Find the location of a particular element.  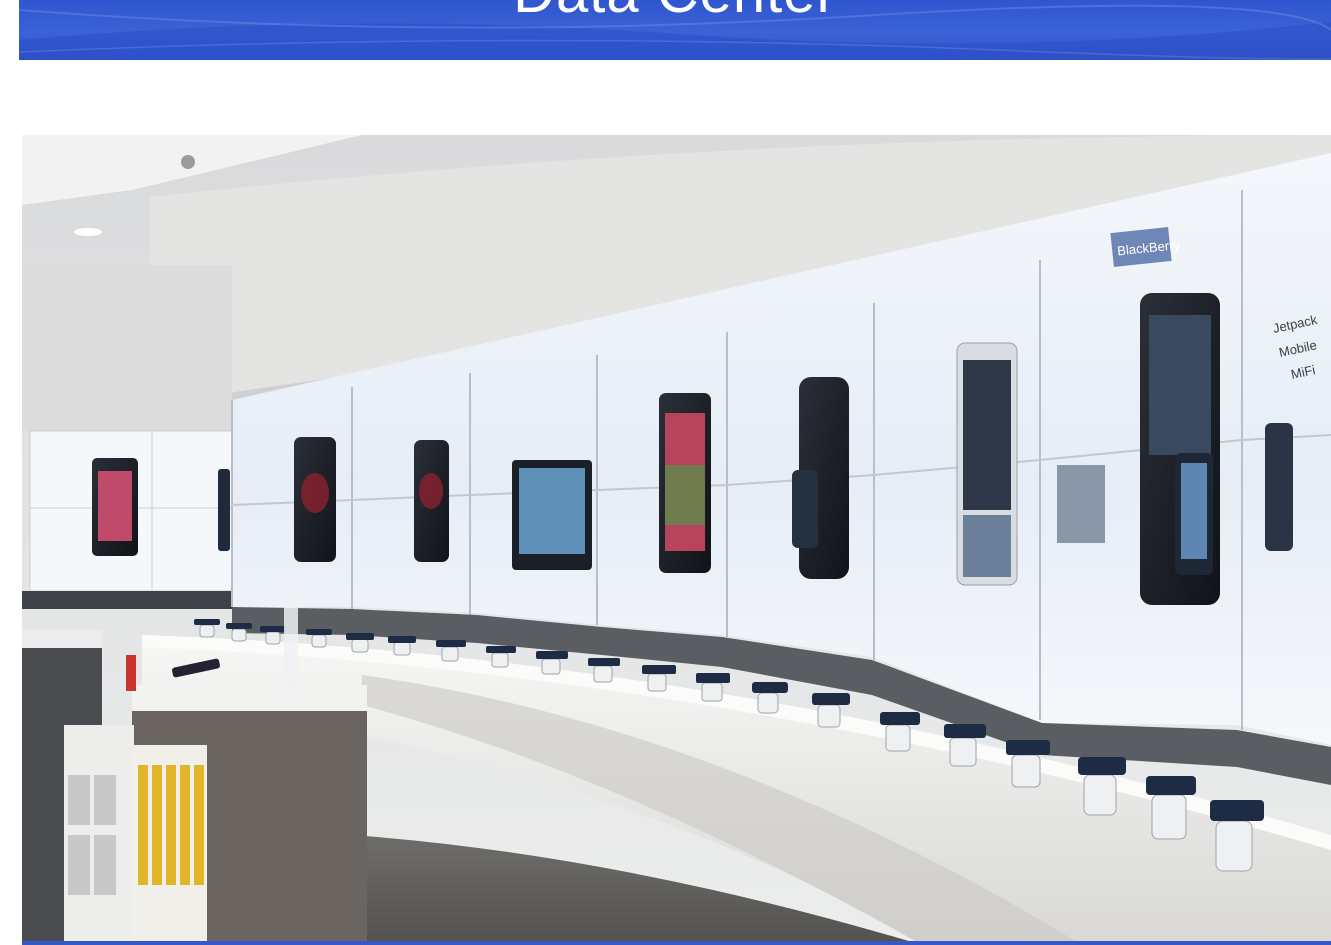

header-banner: Data Center is located at coordinates (675, 30).